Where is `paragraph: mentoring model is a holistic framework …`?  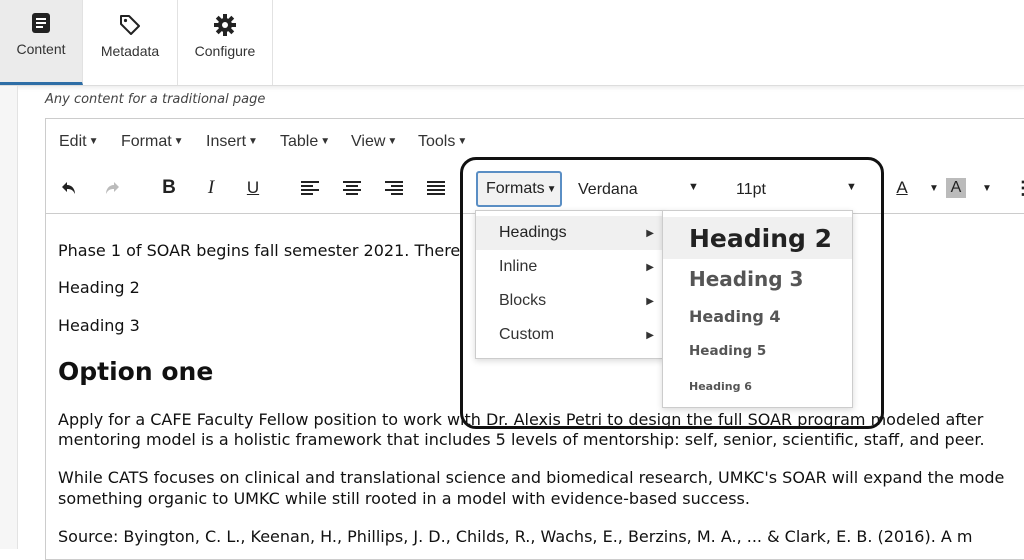 paragraph: mentoring model is a holistic framework … is located at coordinates (521, 439).